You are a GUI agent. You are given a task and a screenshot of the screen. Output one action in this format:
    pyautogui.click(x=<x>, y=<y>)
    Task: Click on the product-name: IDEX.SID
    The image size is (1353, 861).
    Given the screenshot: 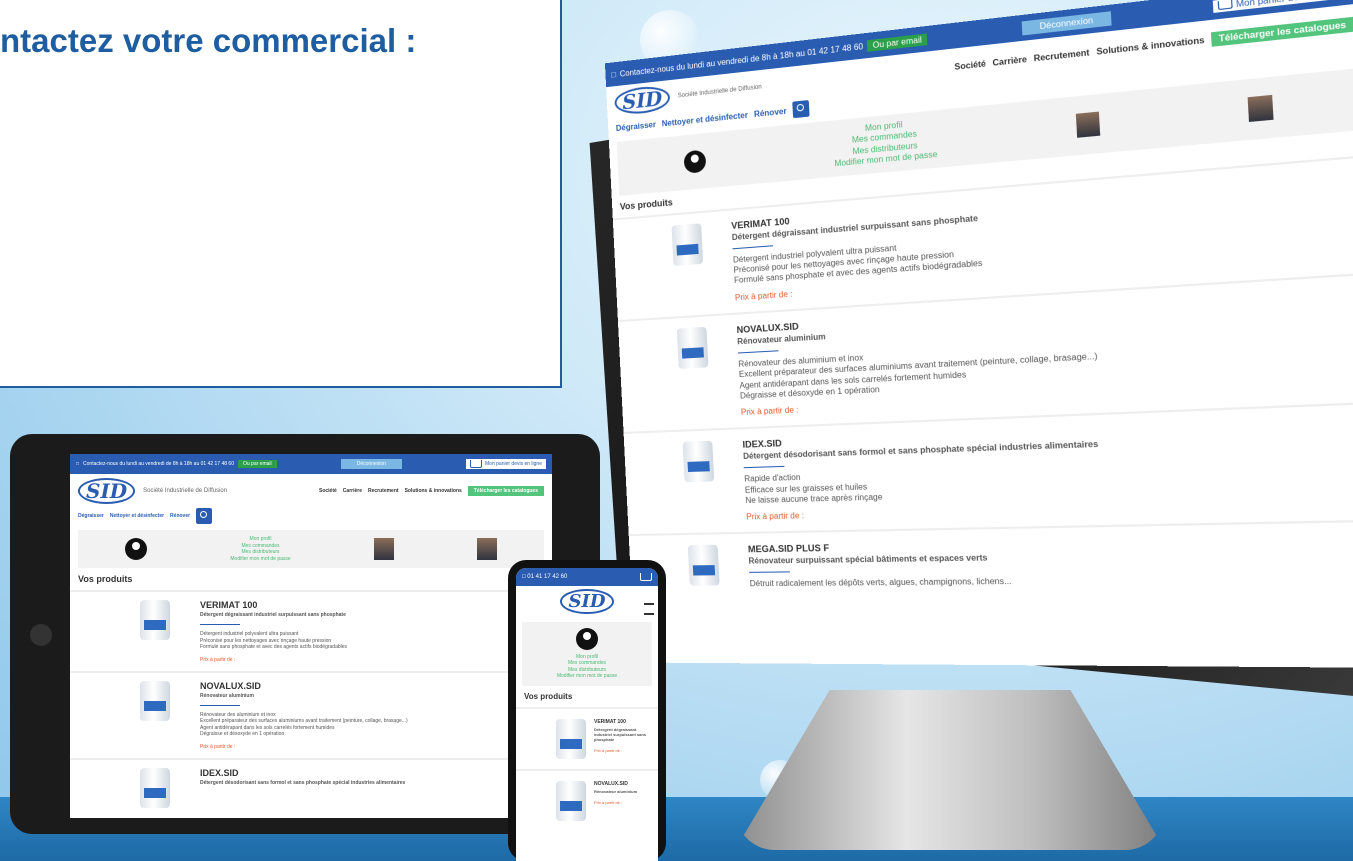 What is the action you would take?
    pyautogui.click(x=302, y=773)
    